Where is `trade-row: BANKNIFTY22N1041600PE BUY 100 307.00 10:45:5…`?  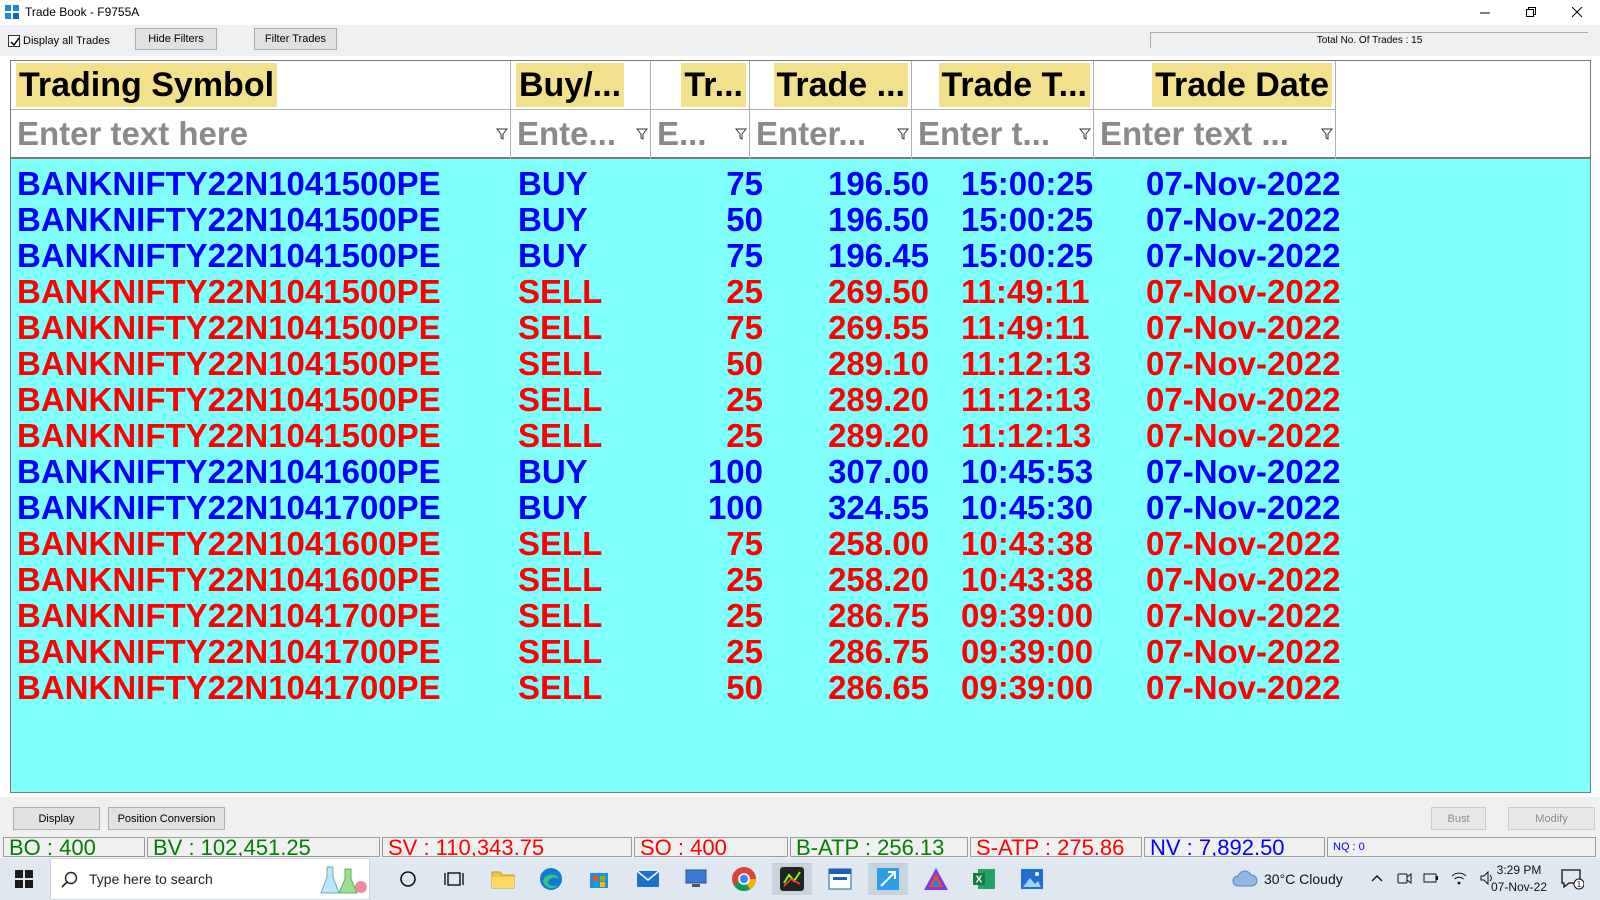 trade-row: BANKNIFTY22N1041600PE BUY 100 307.00 10:45:5… is located at coordinates (691, 472).